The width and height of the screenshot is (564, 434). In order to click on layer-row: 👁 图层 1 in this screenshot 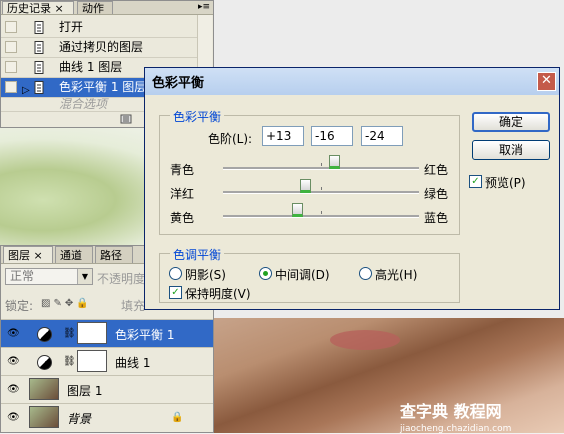, I will do `click(107, 389)`.